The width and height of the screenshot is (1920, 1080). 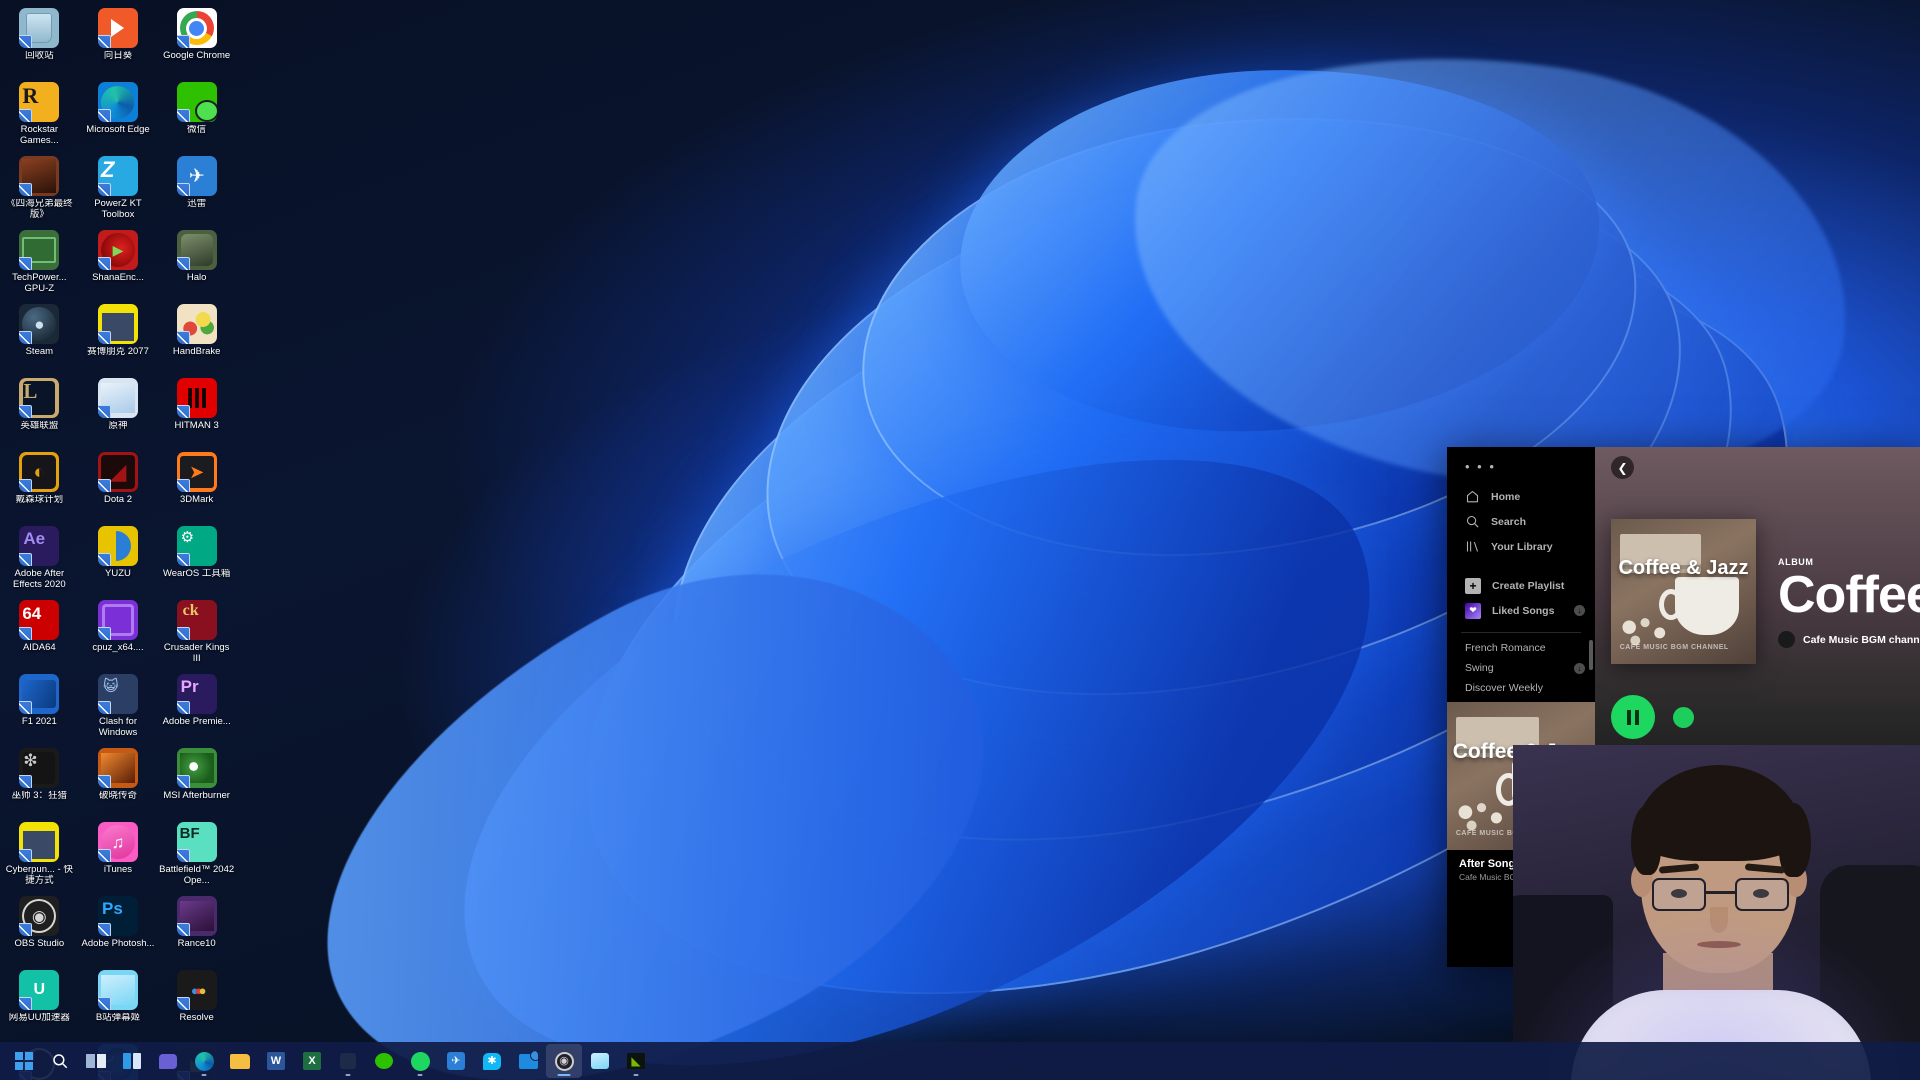 What do you see at coordinates (118, 574) in the screenshot?
I see `desktop-icon-label: YUZU` at bounding box center [118, 574].